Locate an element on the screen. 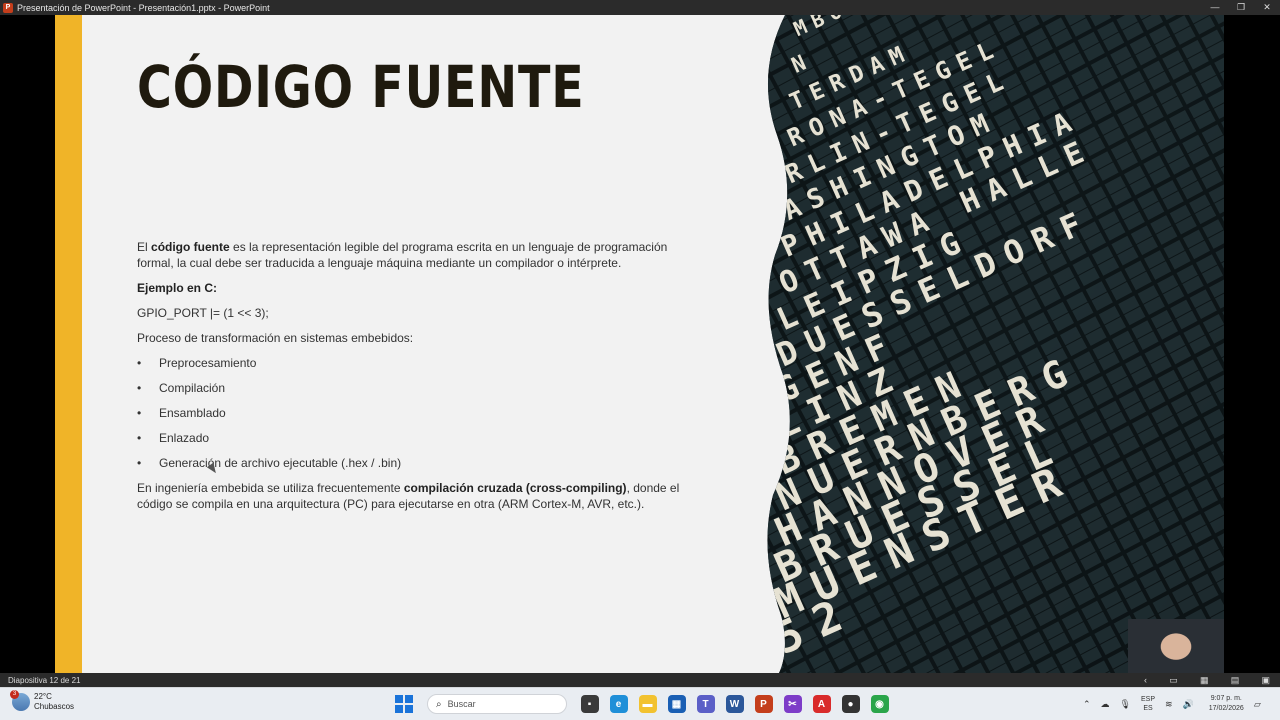 This screenshot has width=1280, height=720. chrome-icon: ◉ is located at coordinates (879, 704).